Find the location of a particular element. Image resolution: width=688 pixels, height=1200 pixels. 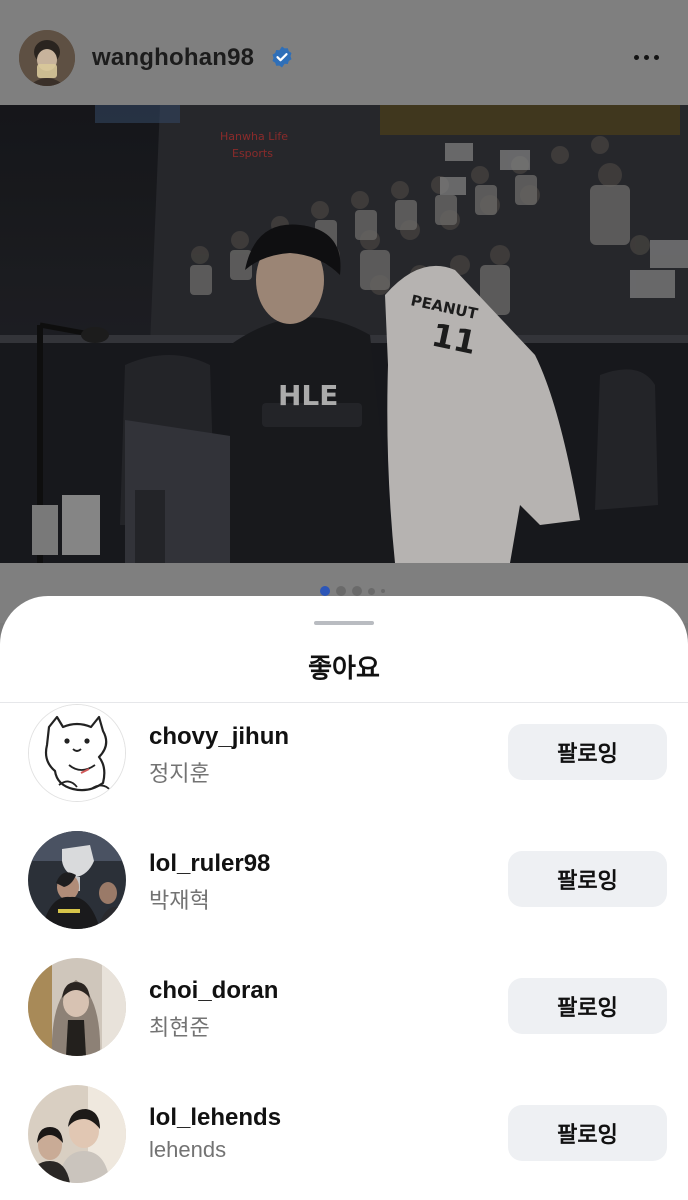

list-item: lol_lehends lehends 팔로잉 is located at coordinates (344, 1140).